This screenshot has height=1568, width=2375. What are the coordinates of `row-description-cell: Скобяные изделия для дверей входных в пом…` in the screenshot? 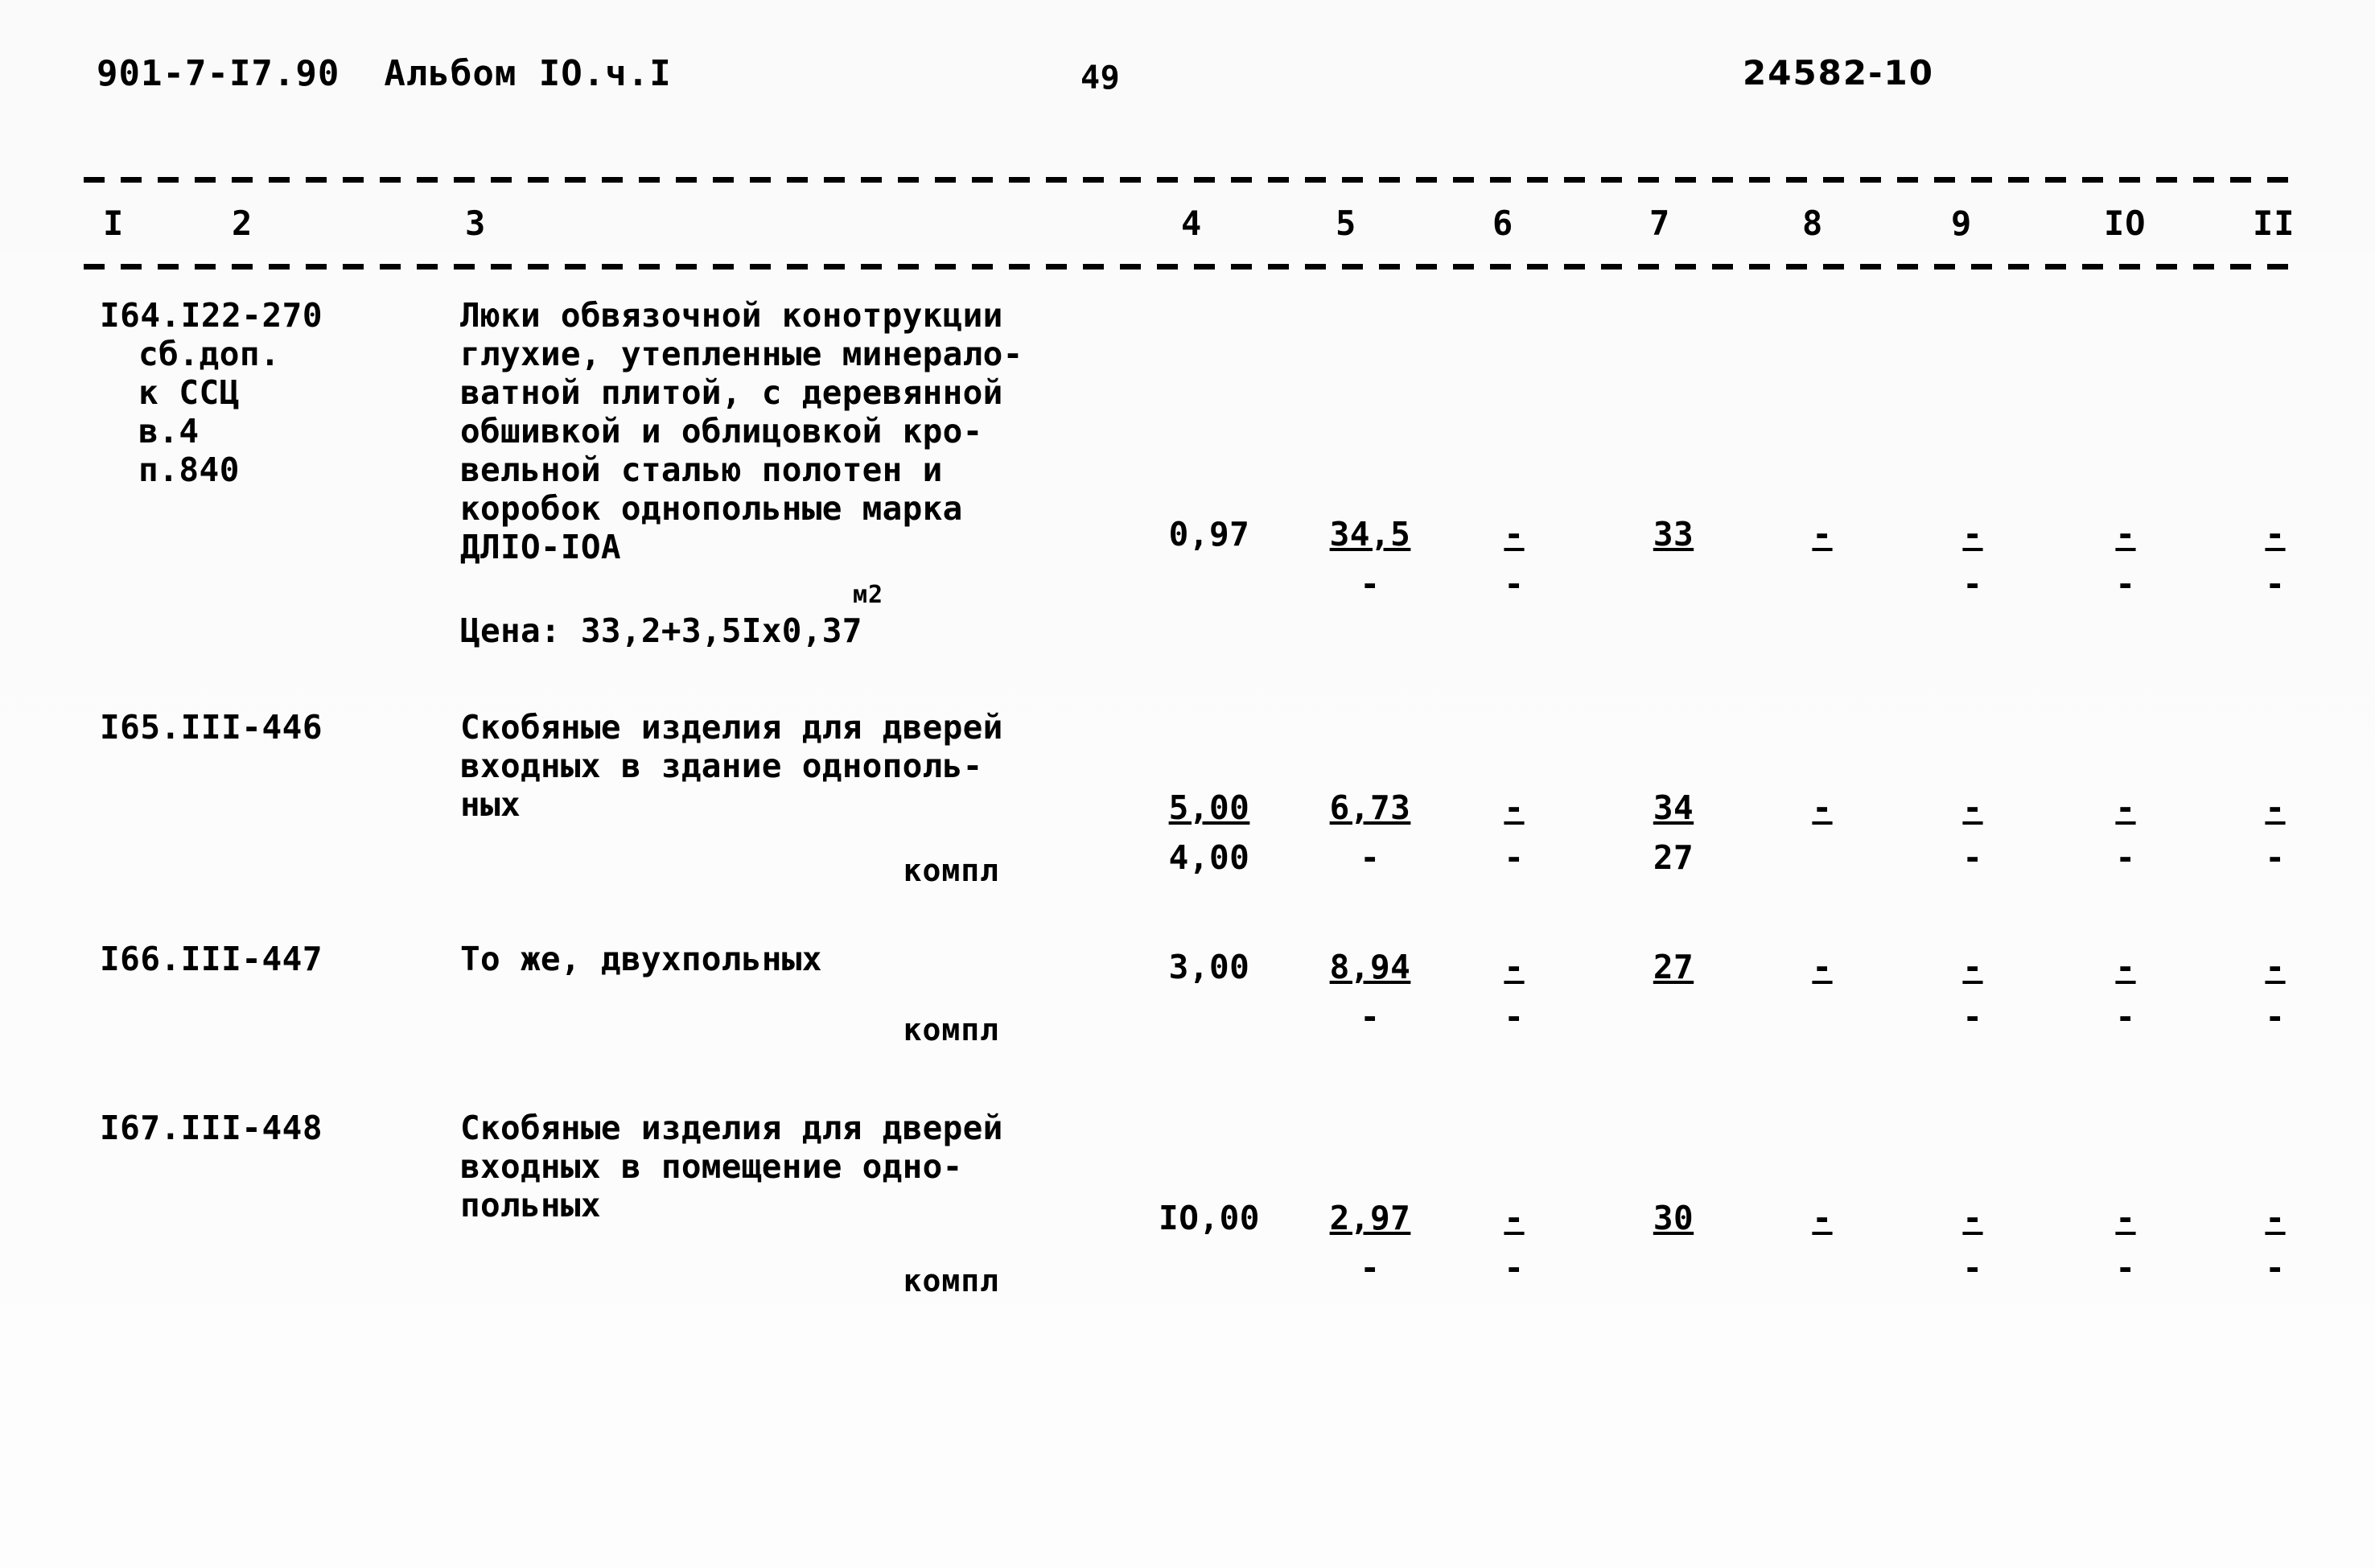 It's located at (778, 1166).